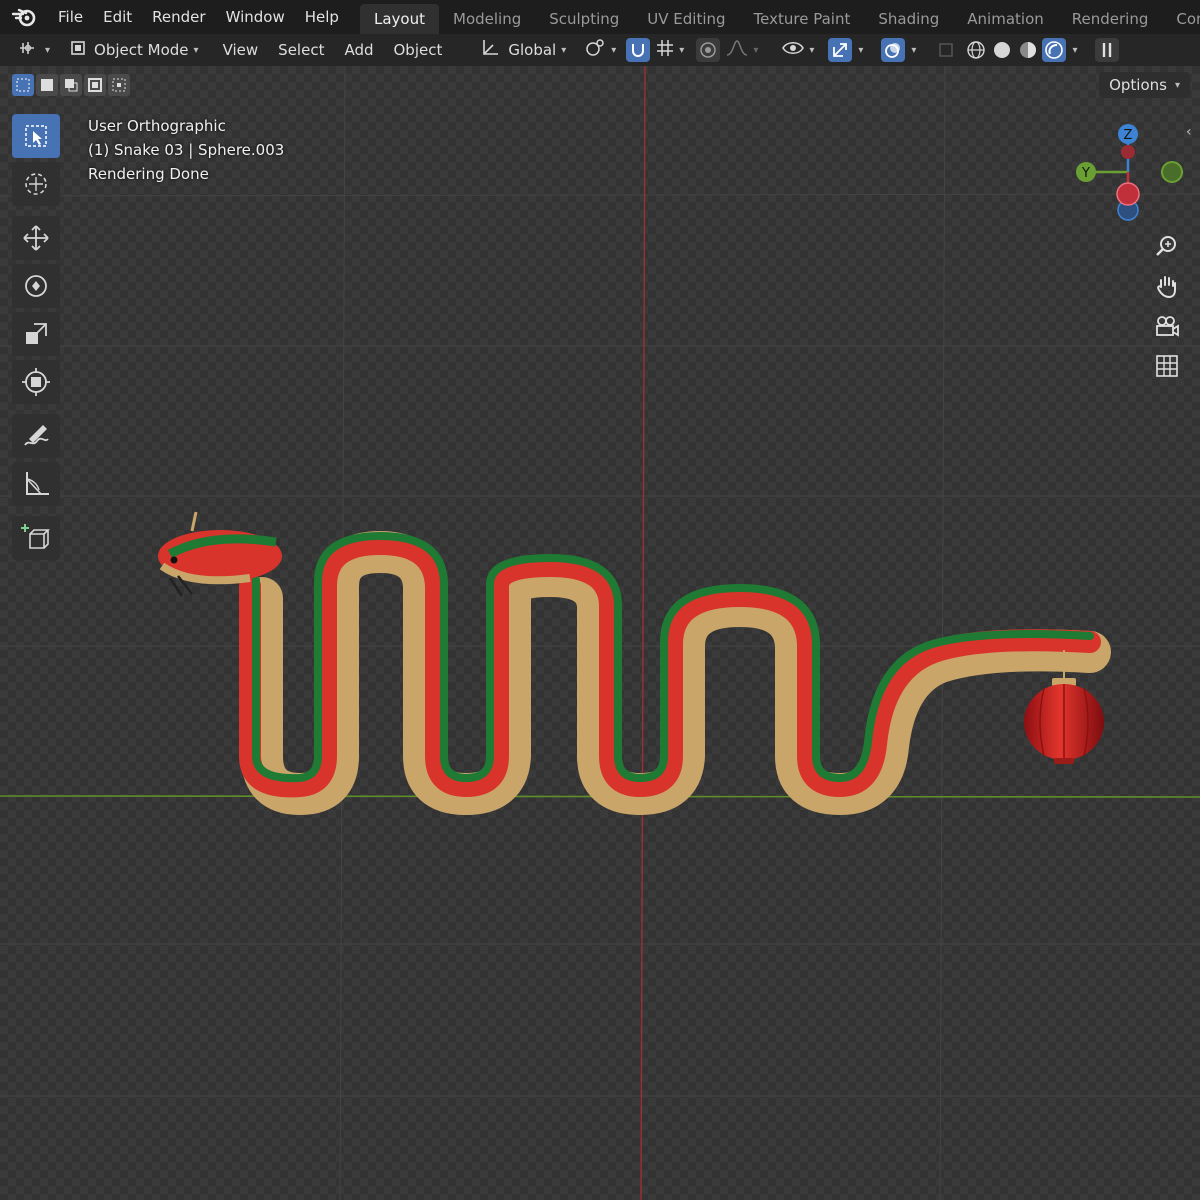 The height and width of the screenshot is (1200, 1200). Describe the element at coordinates (70, 17) in the screenshot. I see `menu-file: File` at that location.